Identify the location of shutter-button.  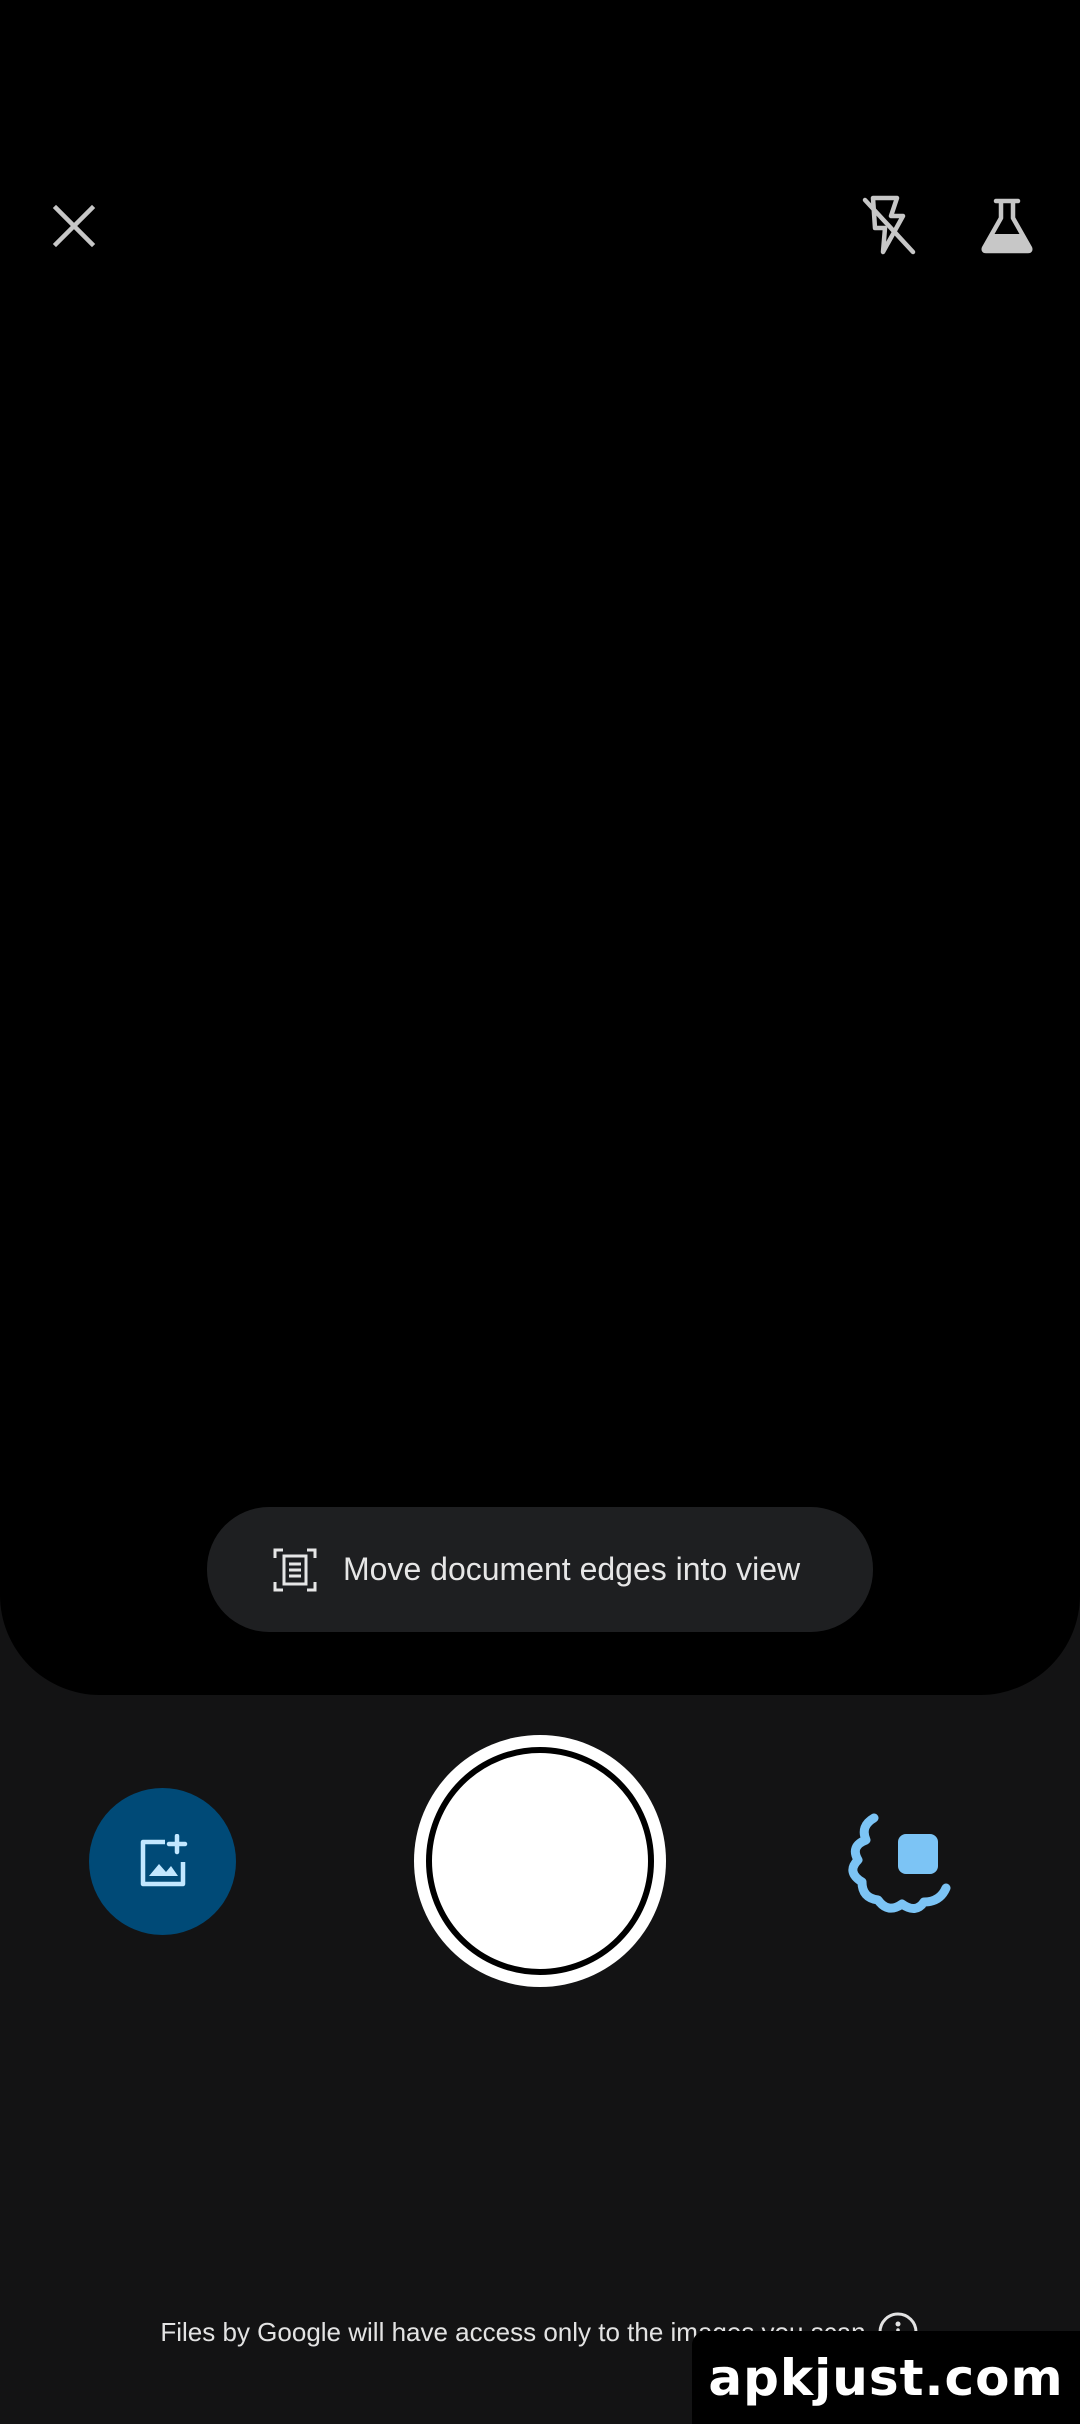
(540, 1861).